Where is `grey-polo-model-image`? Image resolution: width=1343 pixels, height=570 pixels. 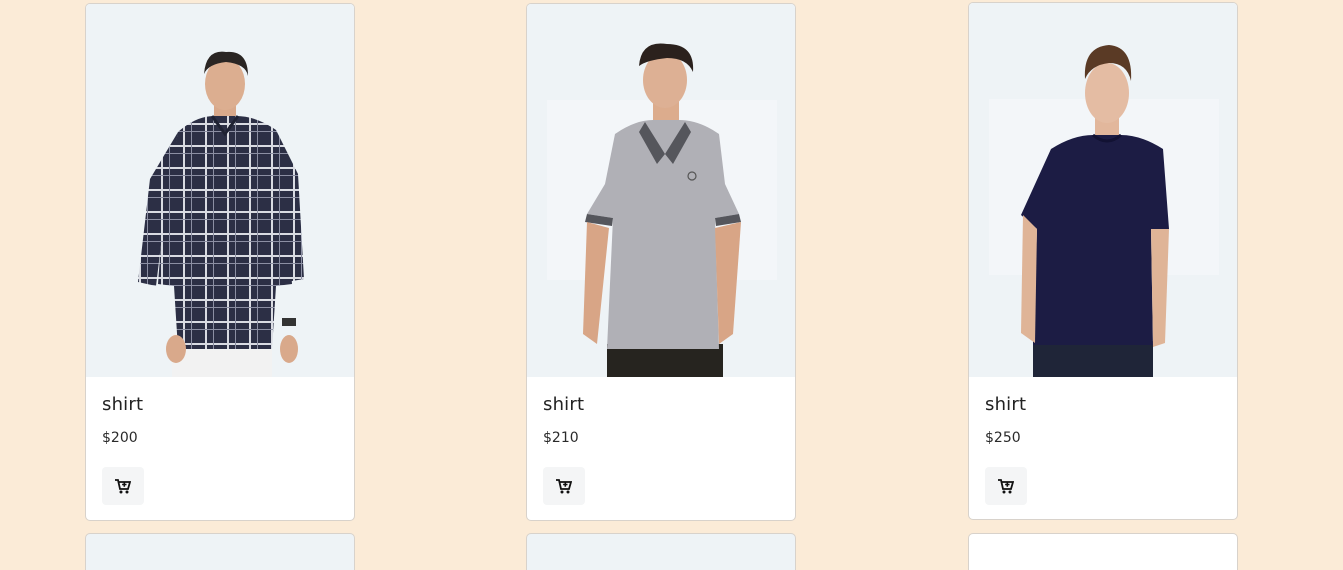
grey-polo-model-image is located at coordinates (662, 210).